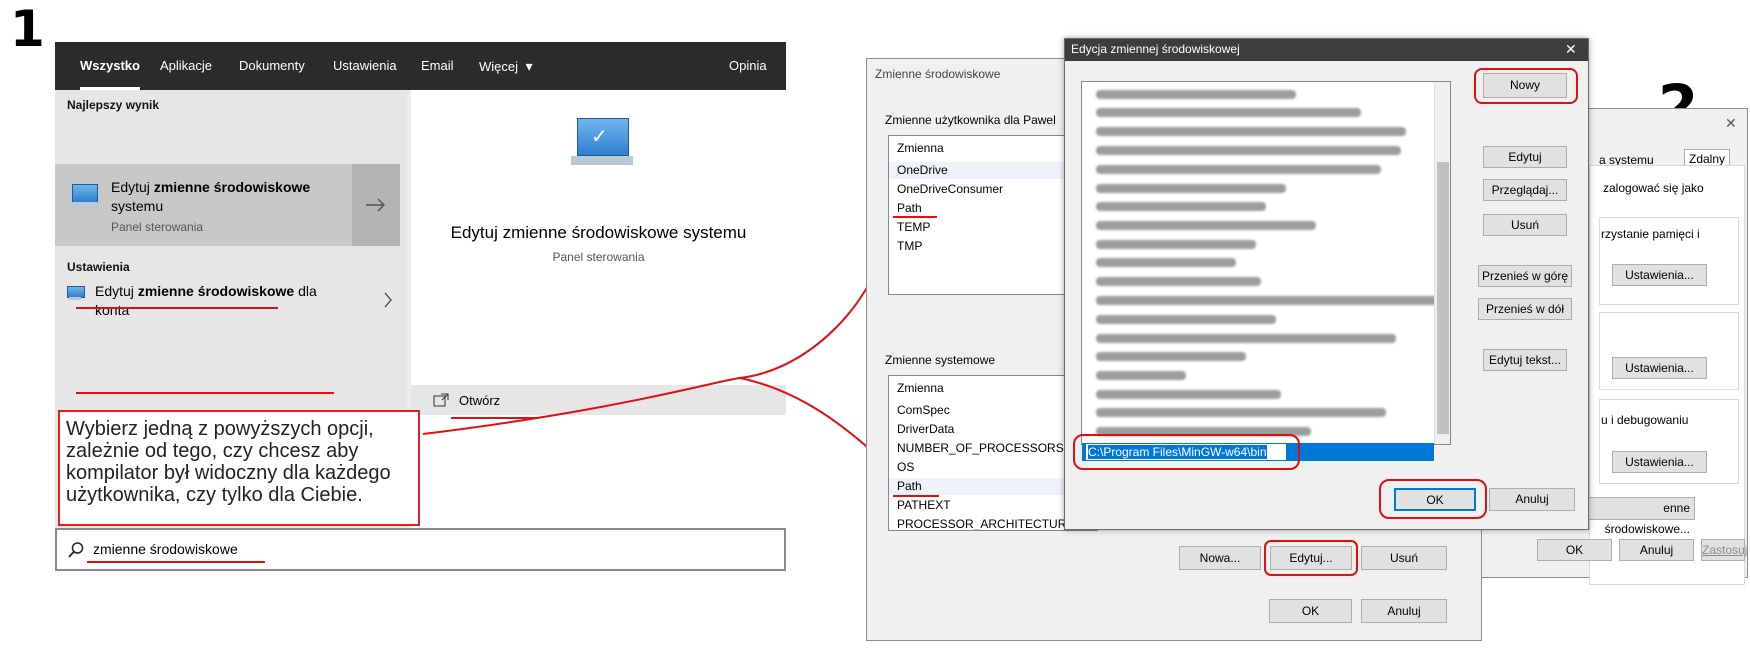 The image size is (1750, 669). Describe the element at coordinates (905, 467) in the screenshot. I see `list-item: OS` at that location.